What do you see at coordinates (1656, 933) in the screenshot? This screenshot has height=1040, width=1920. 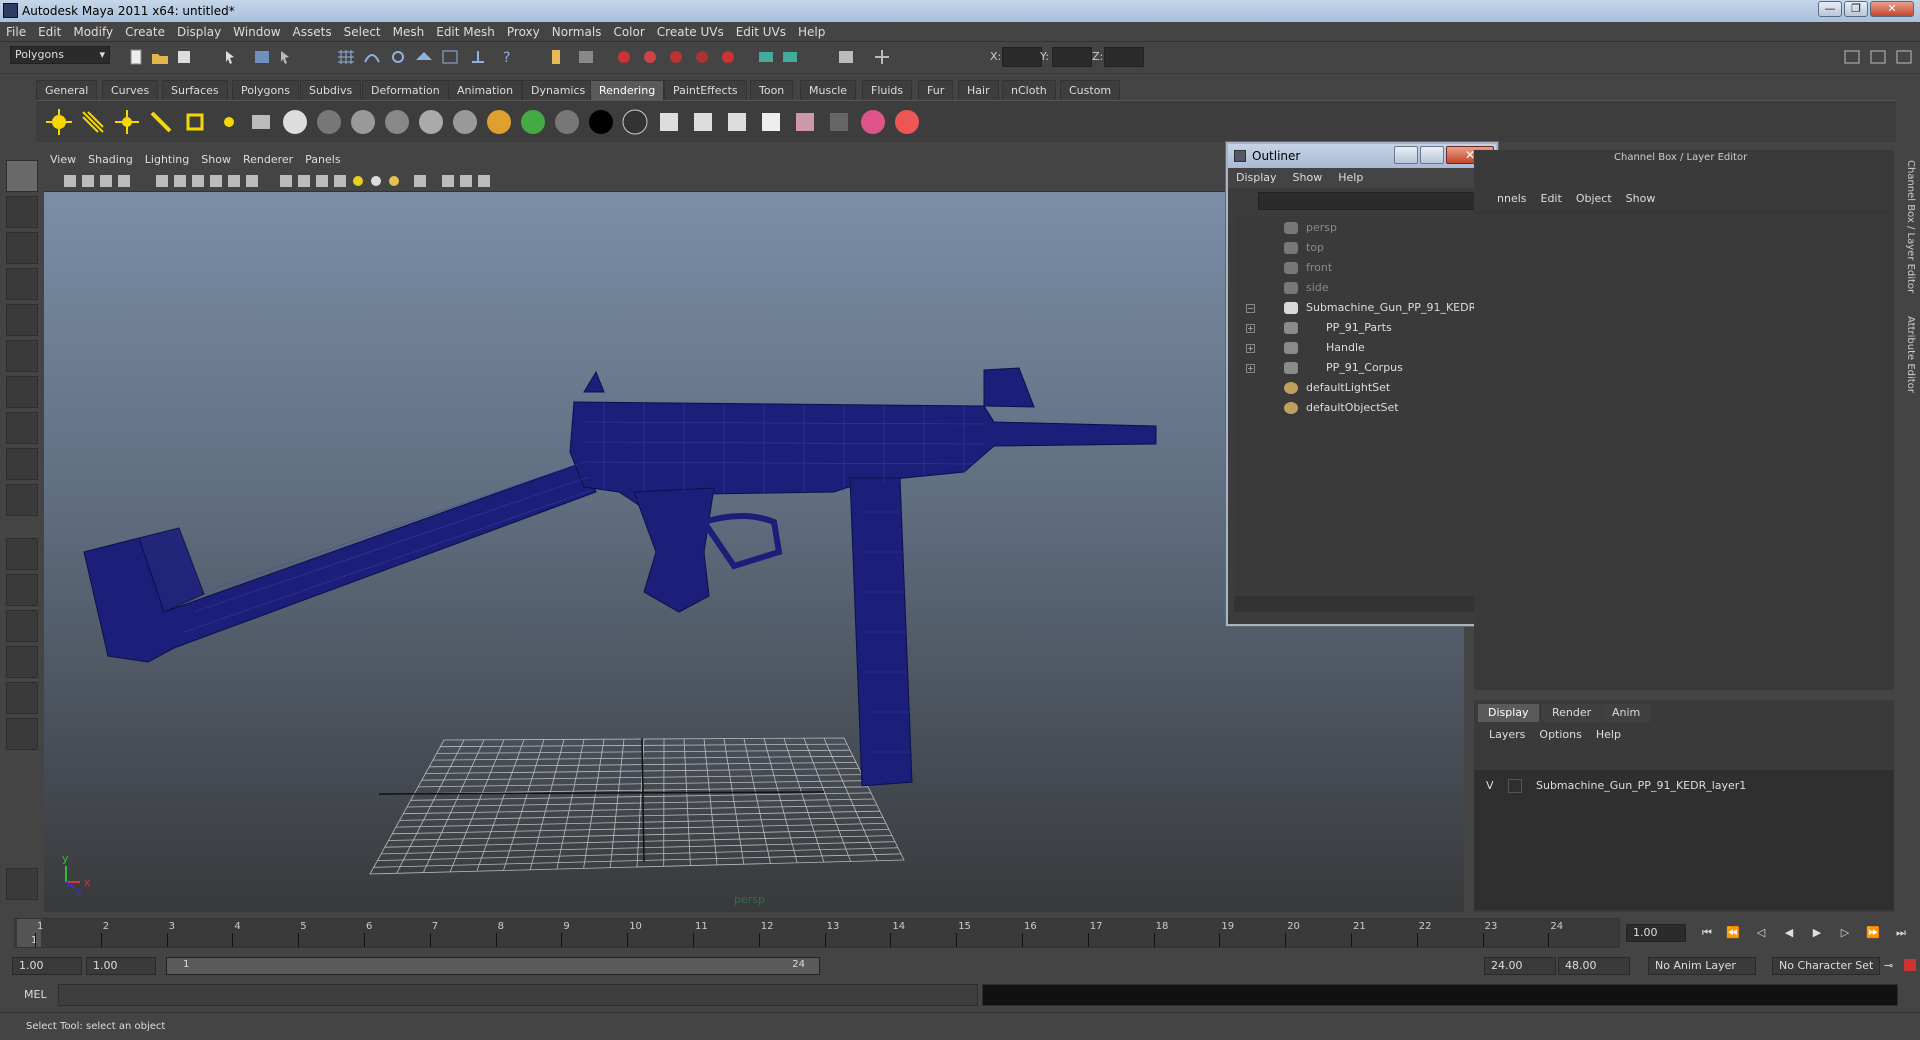 I see `current-time-field: 1.00` at bounding box center [1656, 933].